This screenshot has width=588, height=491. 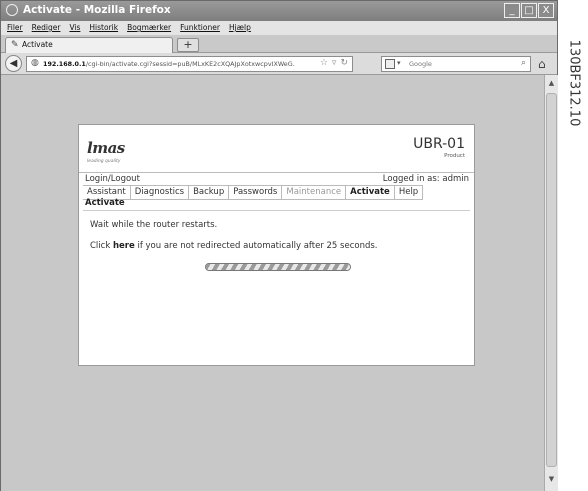 What do you see at coordinates (279, 44) in the screenshot?
I see `tab-bar: ✎ Activate +` at bounding box center [279, 44].